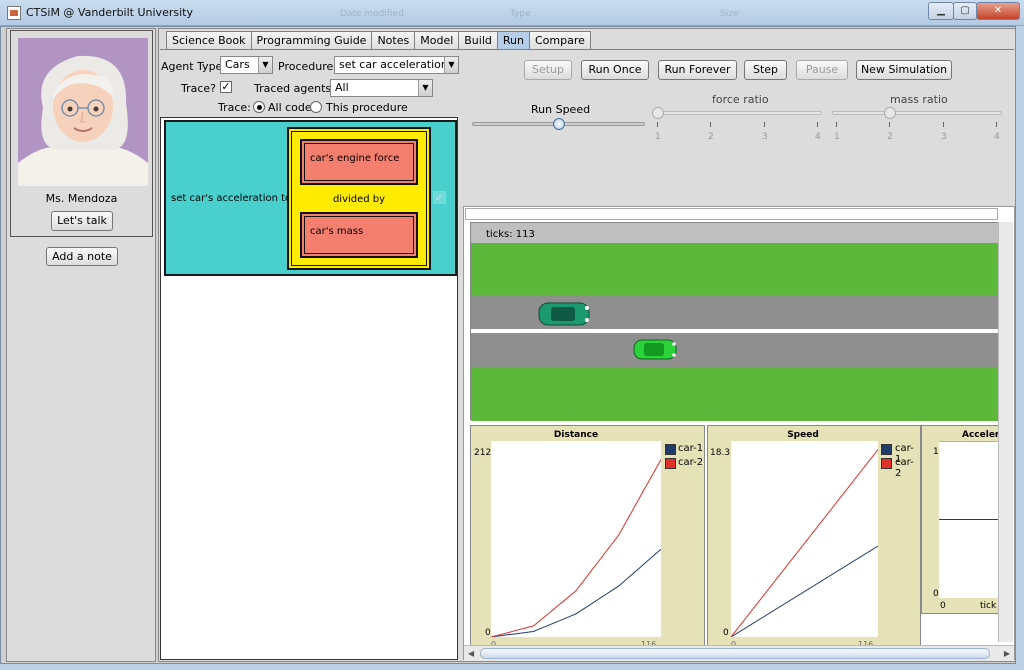 Image resolution: width=1024 pixels, height=670 pixels. I want to click on minimize-button: ▁, so click(941, 11).